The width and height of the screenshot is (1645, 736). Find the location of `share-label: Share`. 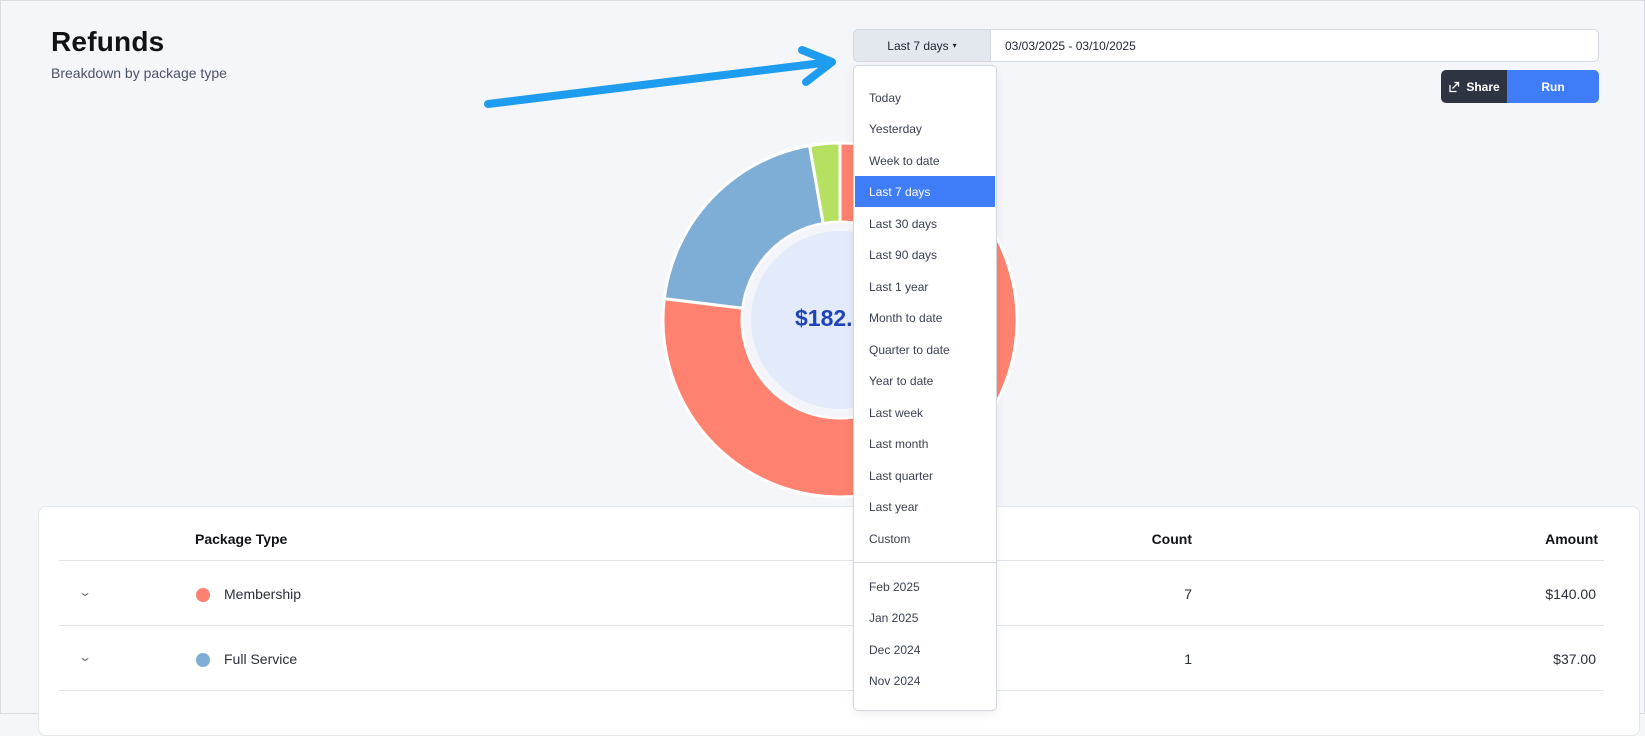

share-label: Share is located at coordinates (1483, 86).